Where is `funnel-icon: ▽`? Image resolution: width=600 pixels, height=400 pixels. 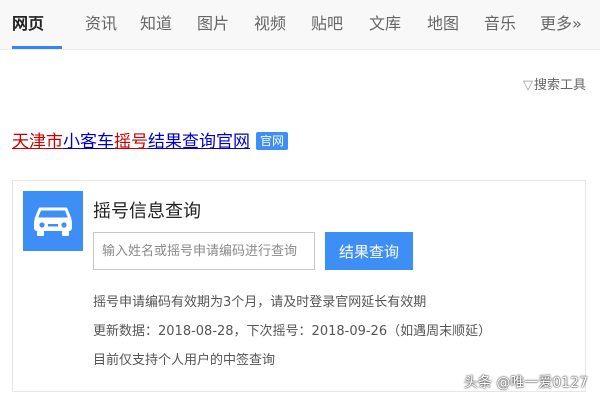 funnel-icon: ▽ is located at coordinates (527, 85).